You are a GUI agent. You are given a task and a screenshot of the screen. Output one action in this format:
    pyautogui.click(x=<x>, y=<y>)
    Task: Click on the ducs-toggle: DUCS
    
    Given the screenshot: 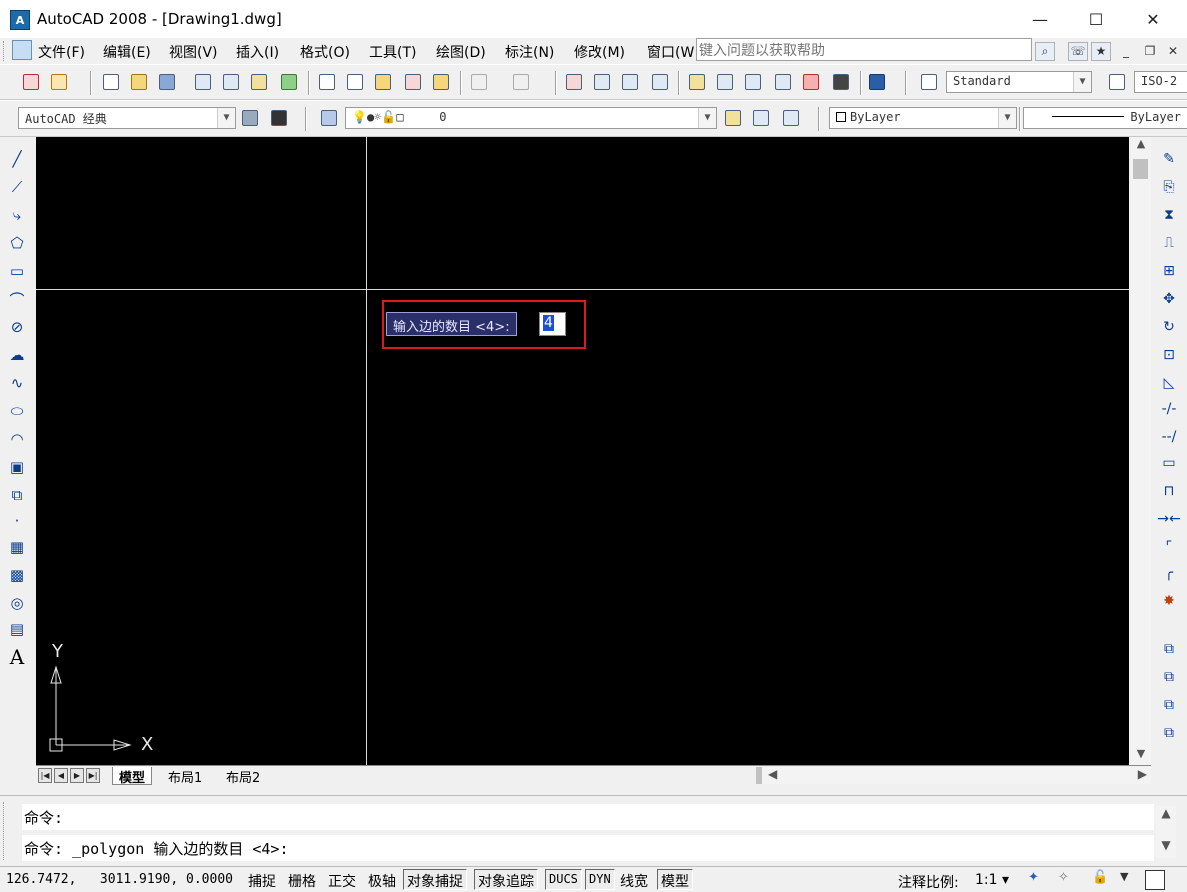 What is the action you would take?
    pyautogui.click(x=563, y=879)
    